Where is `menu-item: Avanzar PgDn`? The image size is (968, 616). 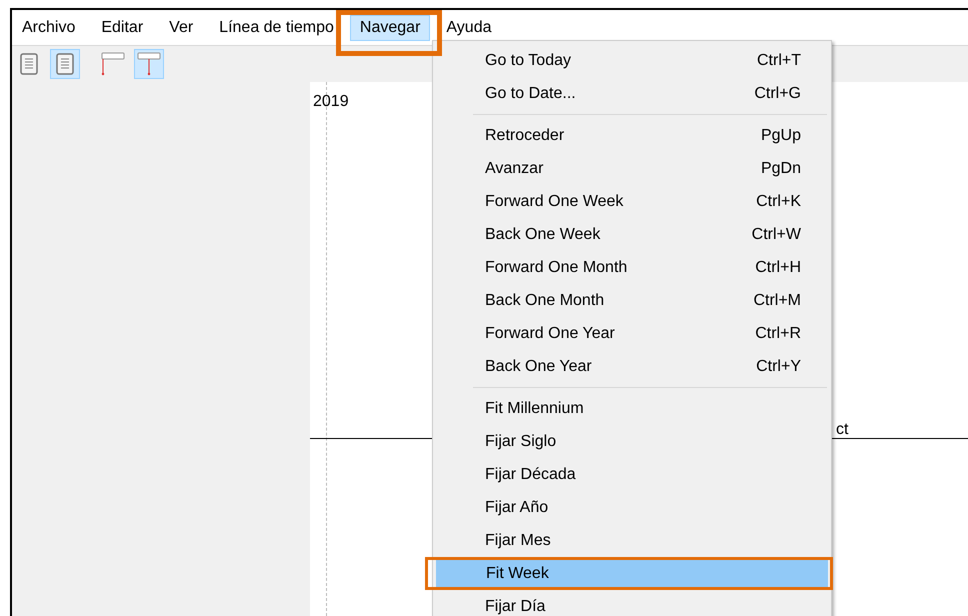 menu-item: Avanzar PgDn is located at coordinates (632, 168).